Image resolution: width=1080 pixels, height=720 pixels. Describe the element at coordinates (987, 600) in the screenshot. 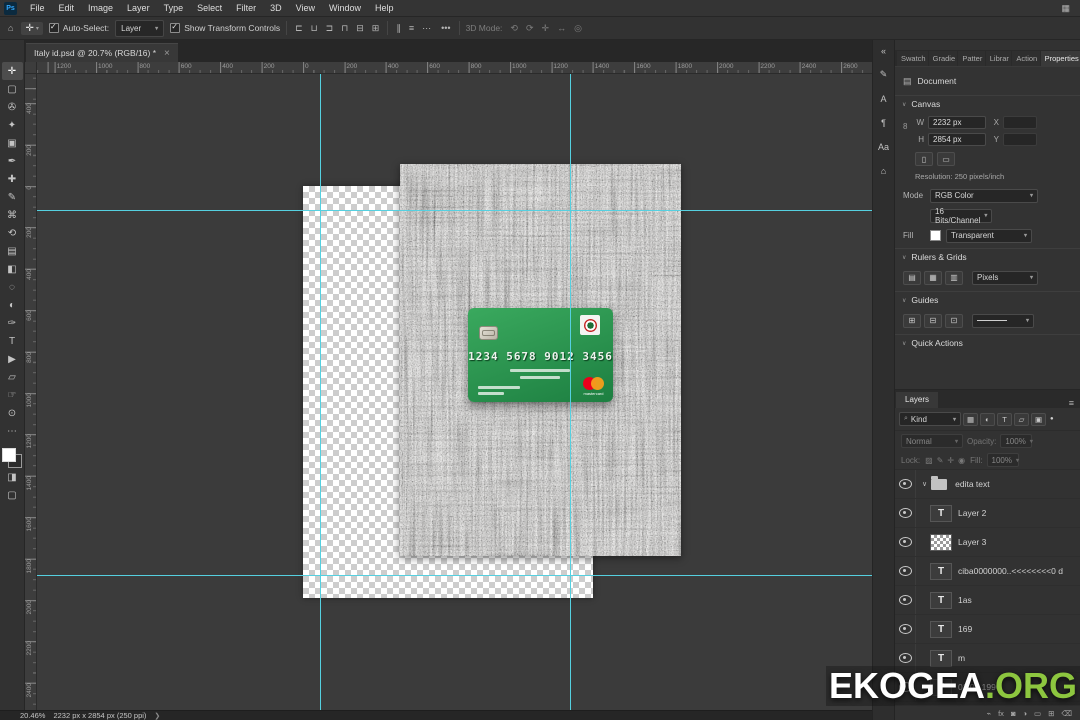

I see `layer-row: T 1as` at that location.